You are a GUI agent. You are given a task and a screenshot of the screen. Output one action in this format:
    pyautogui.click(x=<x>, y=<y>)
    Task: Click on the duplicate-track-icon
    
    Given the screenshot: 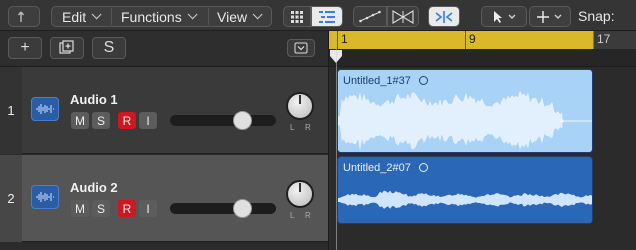 What is the action you would take?
    pyautogui.click(x=66, y=47)
    